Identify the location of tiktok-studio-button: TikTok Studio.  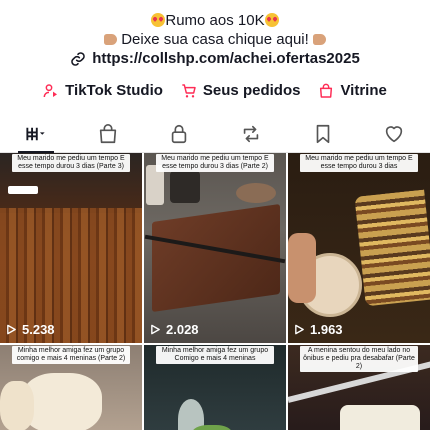
(103, 90).